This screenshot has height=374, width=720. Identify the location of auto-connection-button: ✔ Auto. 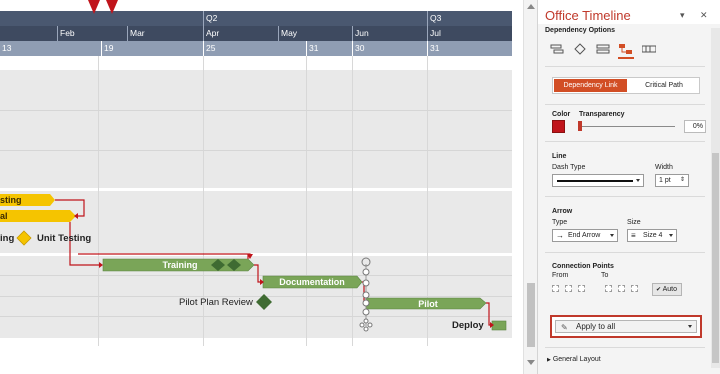
(667, 289).